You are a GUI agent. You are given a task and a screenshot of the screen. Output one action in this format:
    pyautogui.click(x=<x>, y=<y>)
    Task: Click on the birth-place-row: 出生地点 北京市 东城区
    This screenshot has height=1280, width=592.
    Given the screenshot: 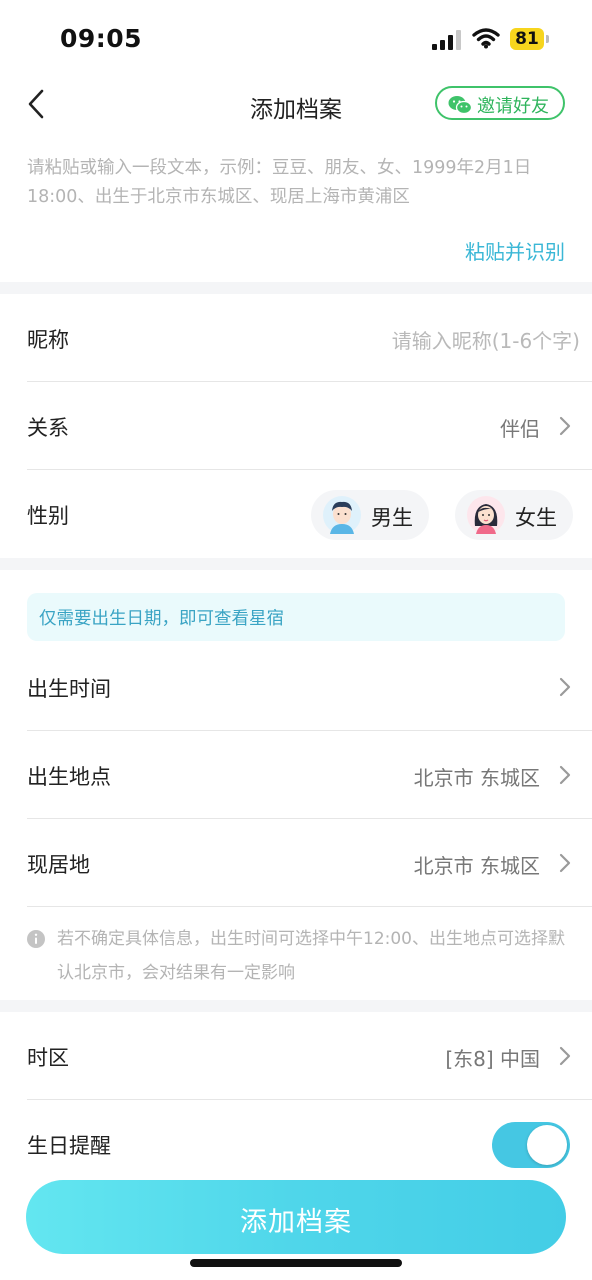 What is the action you would take?
    pyautogui.click(x=296, y=775)
    